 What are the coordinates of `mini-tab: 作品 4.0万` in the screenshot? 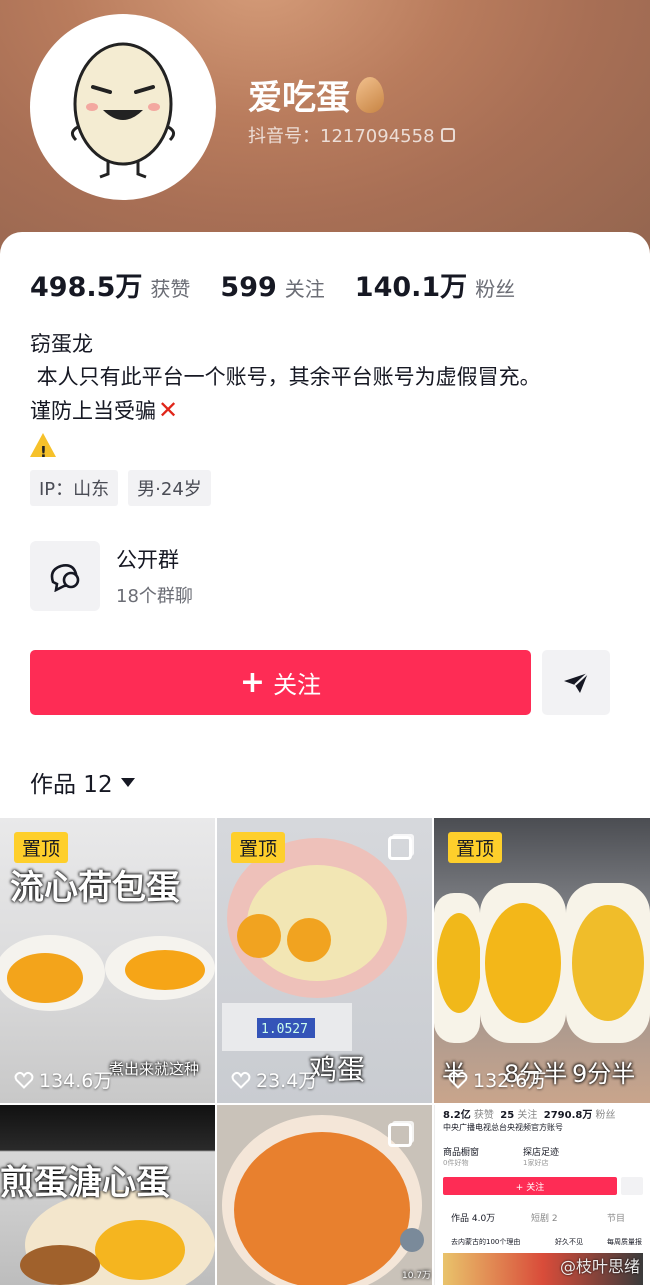 It's located at (473, 1219).